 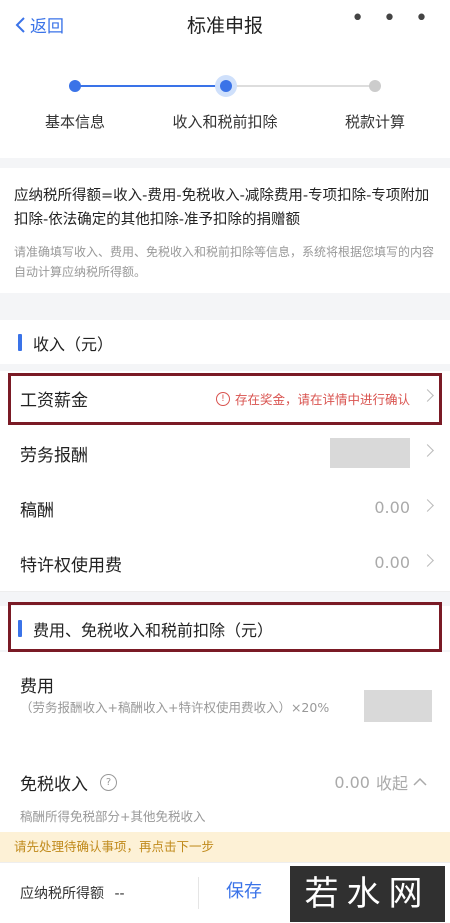 What do you see at coordinates (352, 782) in the screenshot?
I see `taxfree-value: 0.00` at bounding box center [352, 782].